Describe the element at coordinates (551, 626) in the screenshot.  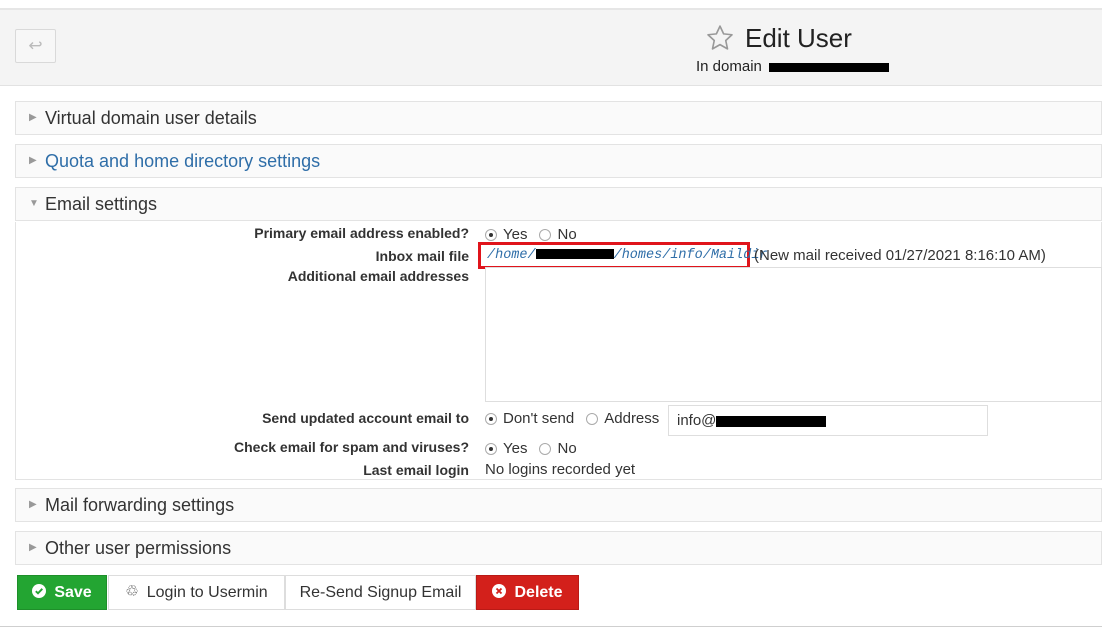
I see `bottom-divider` at that location.